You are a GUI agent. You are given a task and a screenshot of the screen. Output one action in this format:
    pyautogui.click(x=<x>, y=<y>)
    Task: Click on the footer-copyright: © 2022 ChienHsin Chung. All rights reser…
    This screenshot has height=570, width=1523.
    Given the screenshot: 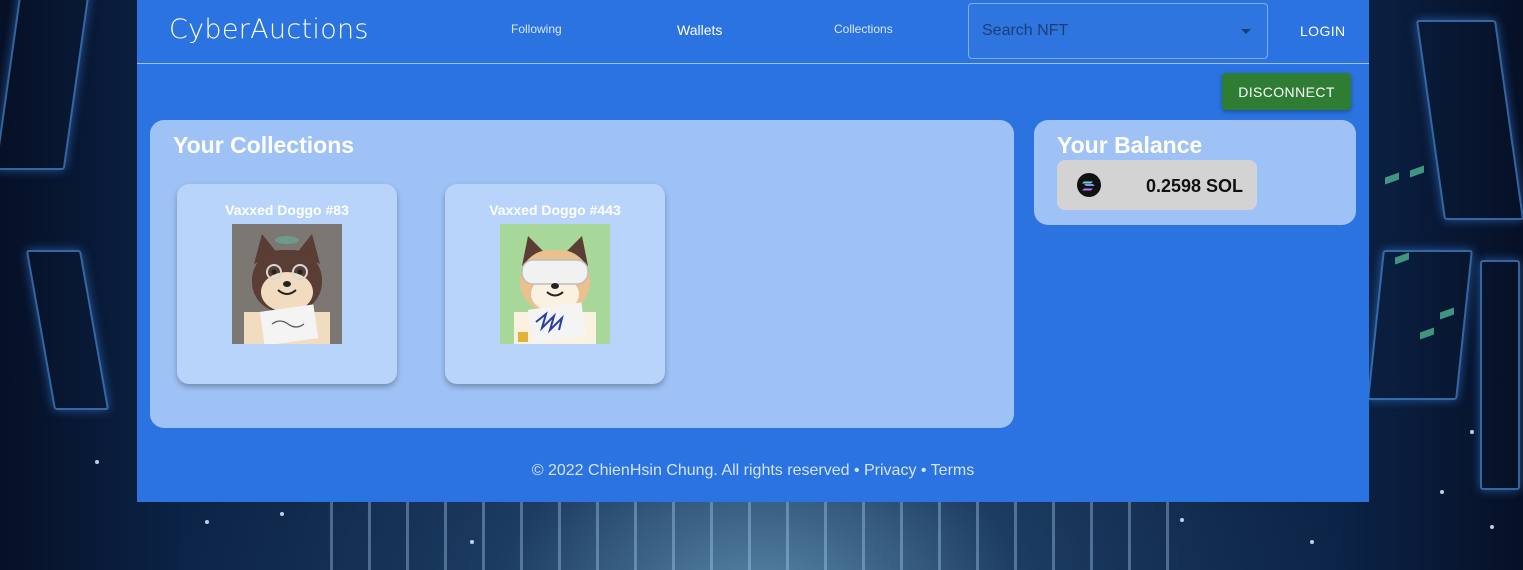 What is the action you would take?
    pyautogui.click(x=690, y=470)
    